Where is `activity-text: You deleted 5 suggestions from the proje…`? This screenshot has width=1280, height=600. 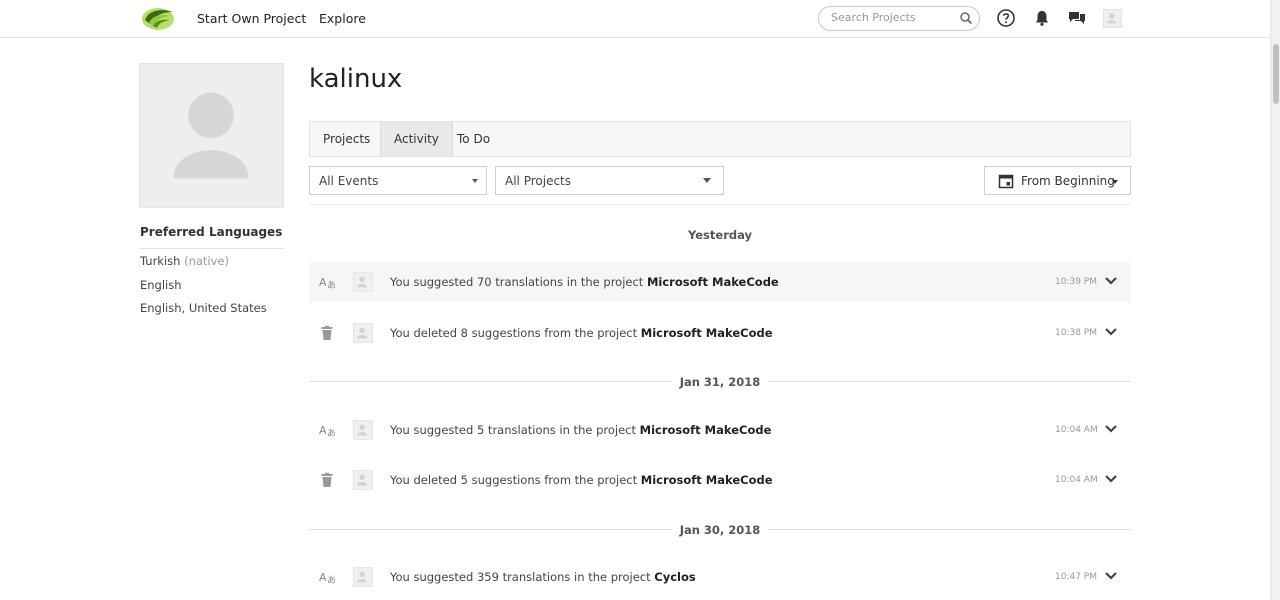
activity-text: You deleted 5 suggestions from the proje… is located at coordinates (581, 480).